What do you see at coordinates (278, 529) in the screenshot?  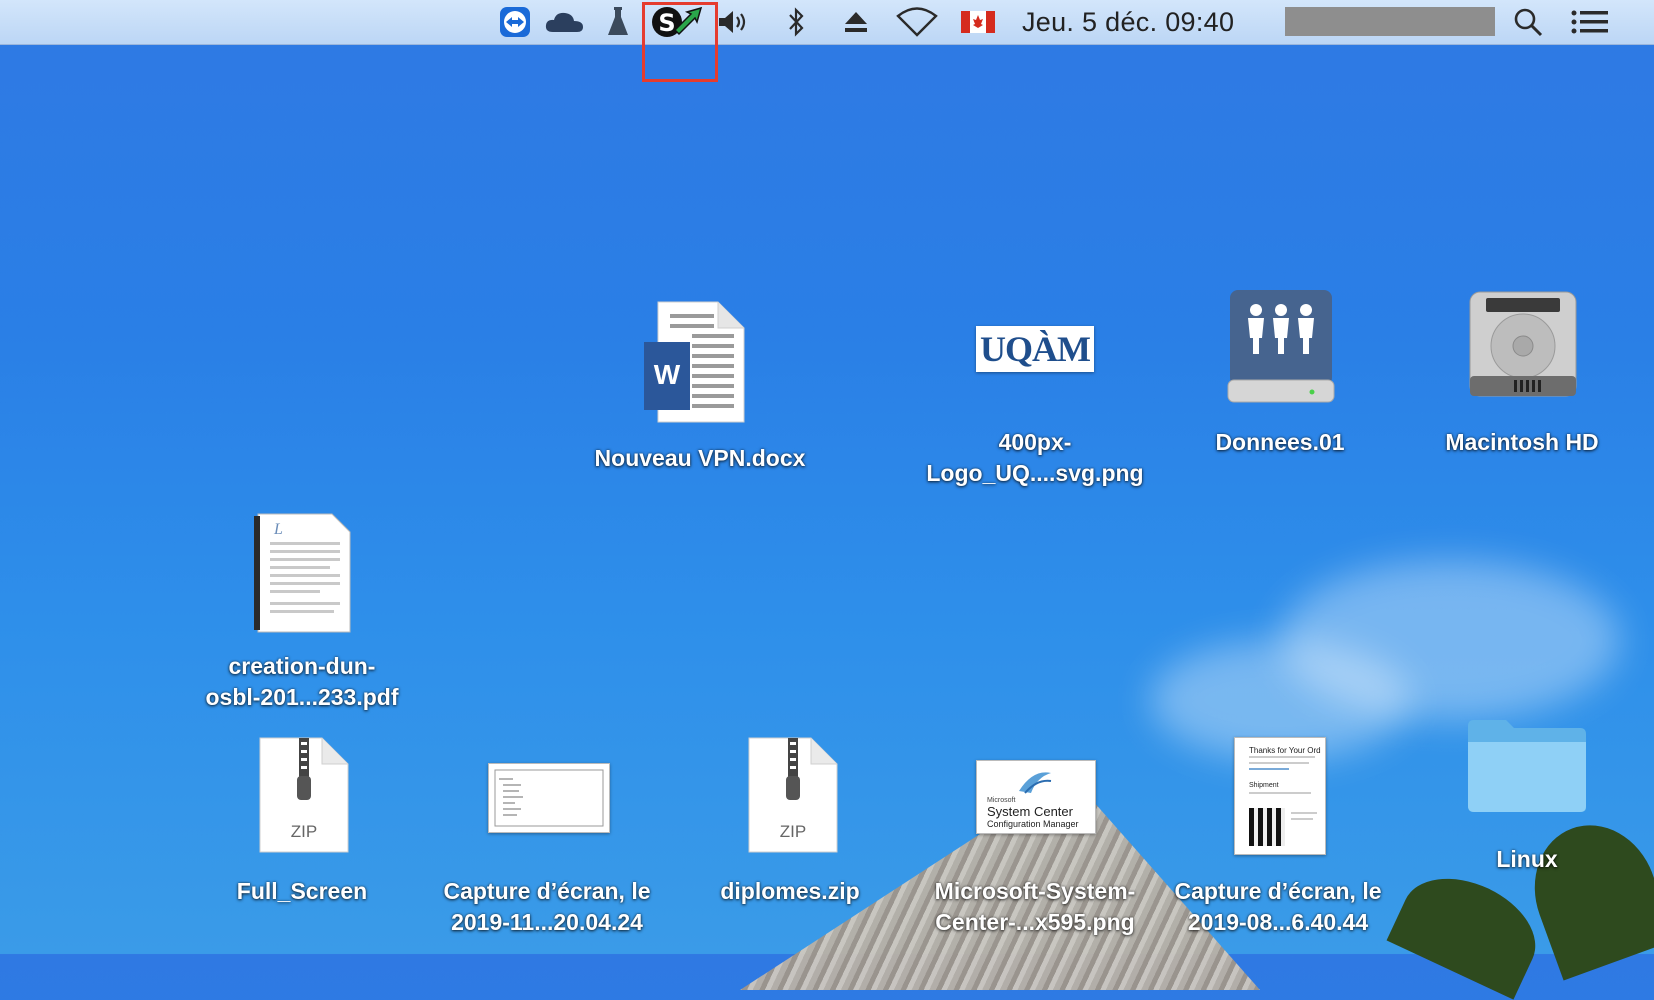 I see `svg-text: L` at bounding box center [278, 529].